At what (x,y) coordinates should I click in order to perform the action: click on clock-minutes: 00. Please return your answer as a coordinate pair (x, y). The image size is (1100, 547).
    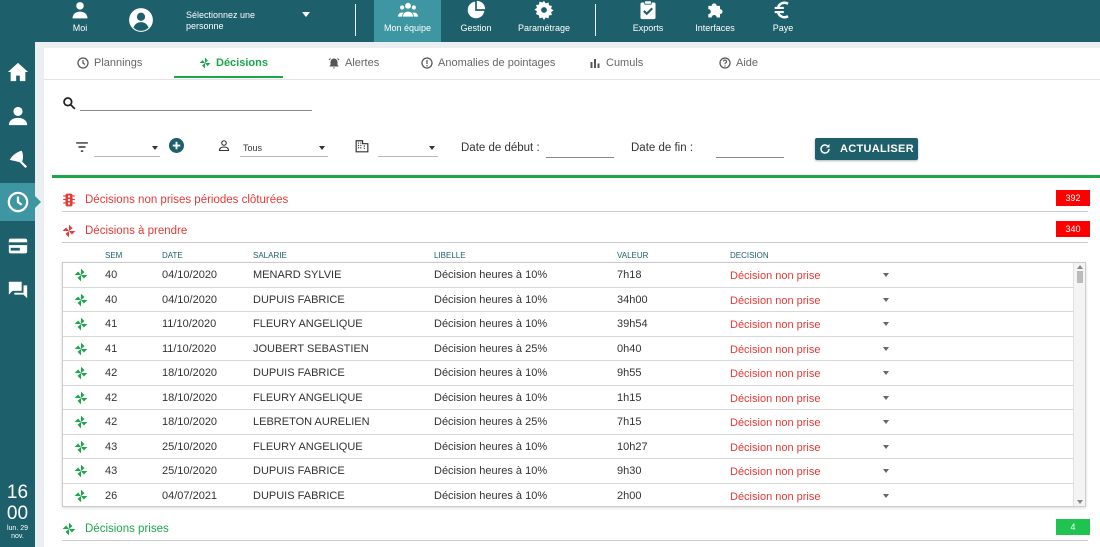
    Looking at the image, I should click on (17, 513).